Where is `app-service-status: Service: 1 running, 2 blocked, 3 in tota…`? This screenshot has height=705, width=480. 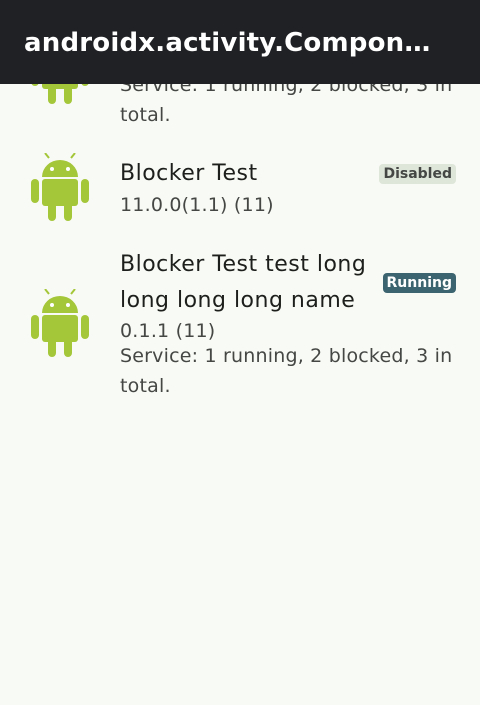 app-service-status: Service: 1 running, 2 blocked, 3 in tota… is located at coordinates (286, 371).